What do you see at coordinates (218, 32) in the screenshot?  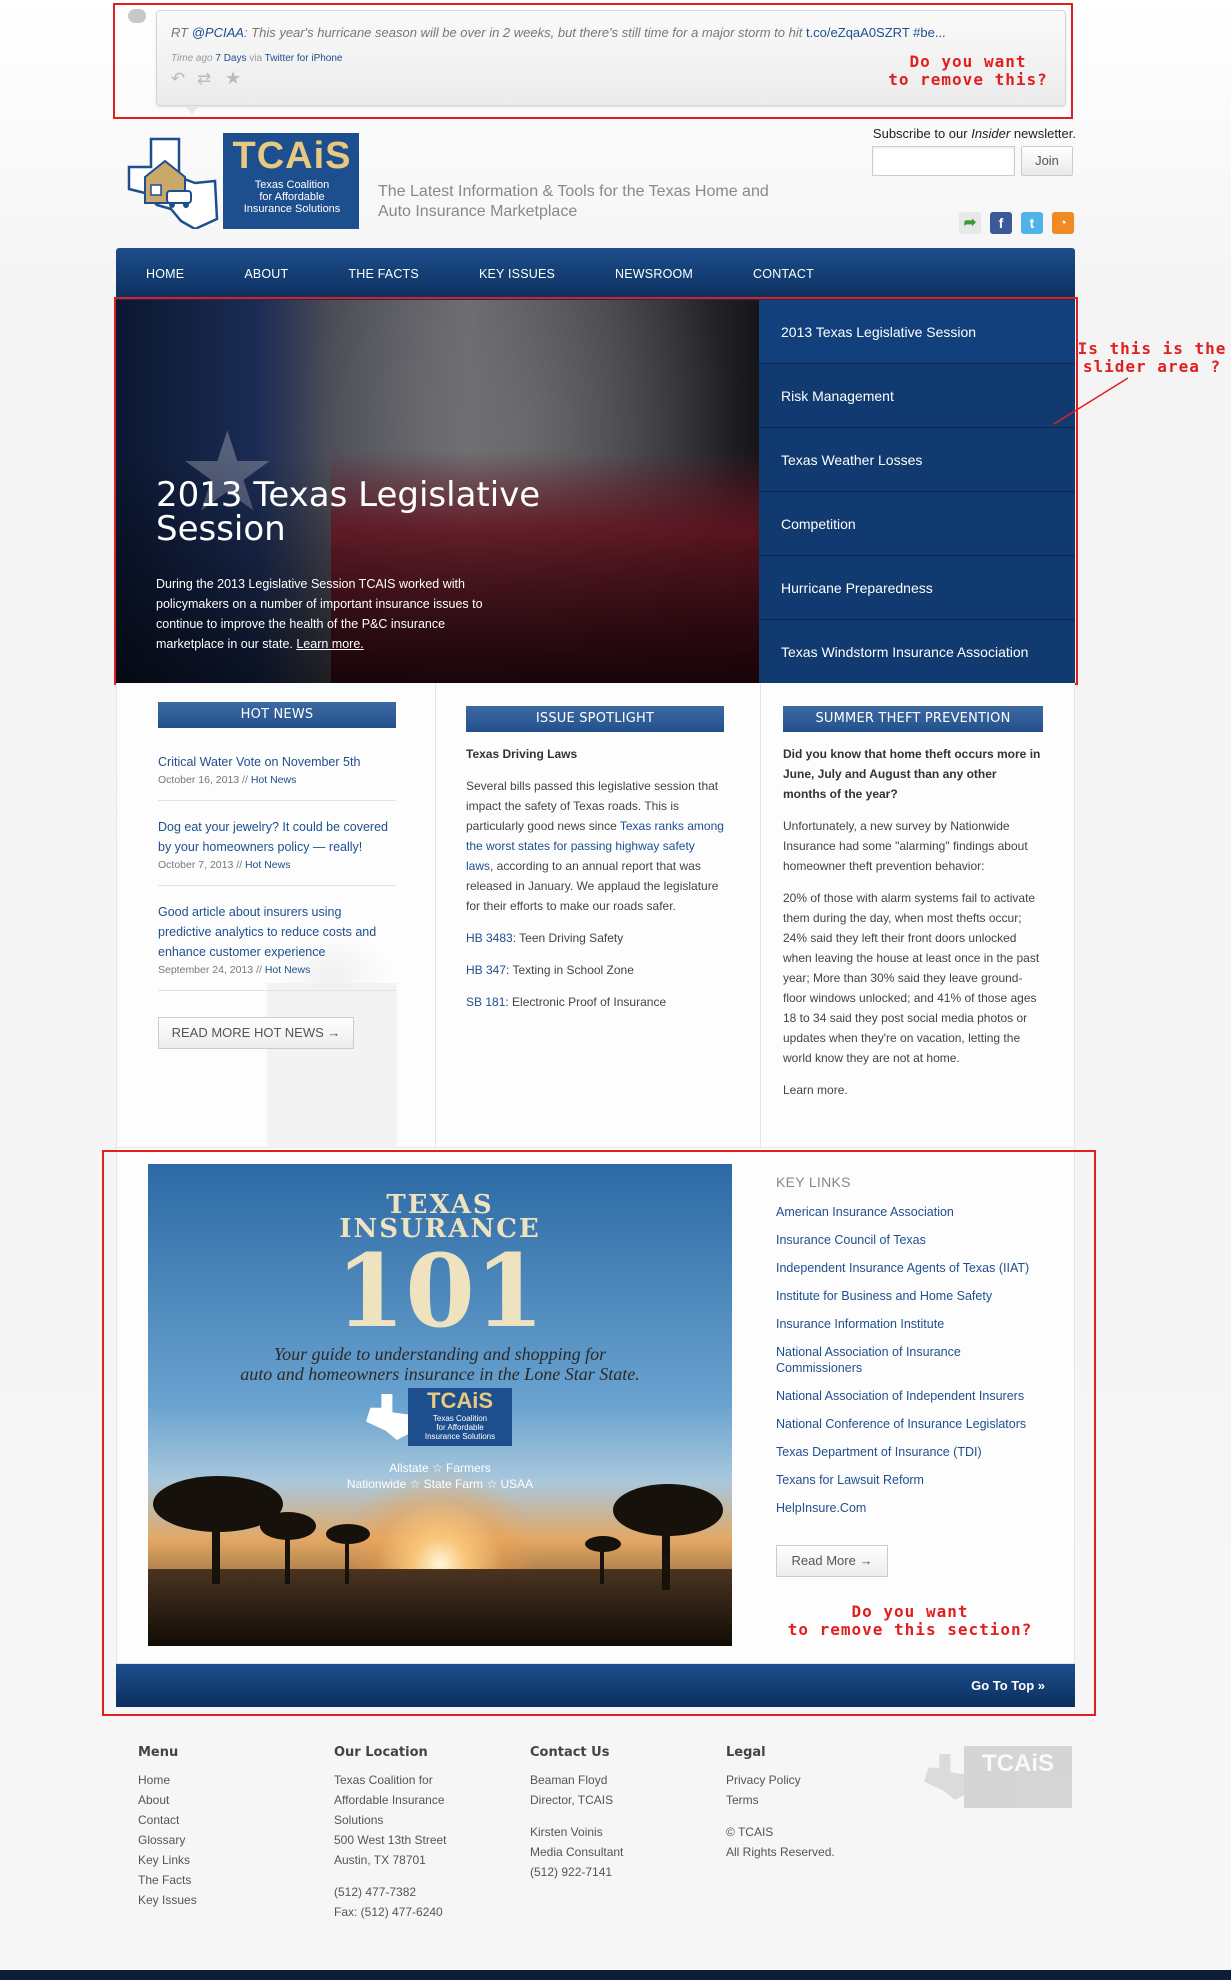 I see `tweet-handle-link: @PCIAA` at bounding box center [218, 32].